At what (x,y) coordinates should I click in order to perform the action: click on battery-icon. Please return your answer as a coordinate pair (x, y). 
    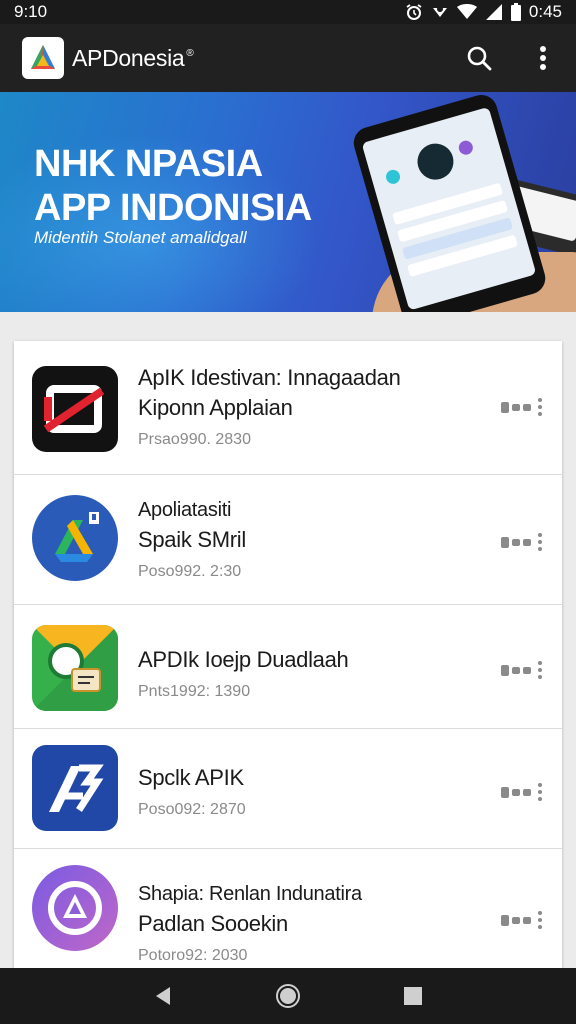
    Looking at the image, I should click on (515, 12).